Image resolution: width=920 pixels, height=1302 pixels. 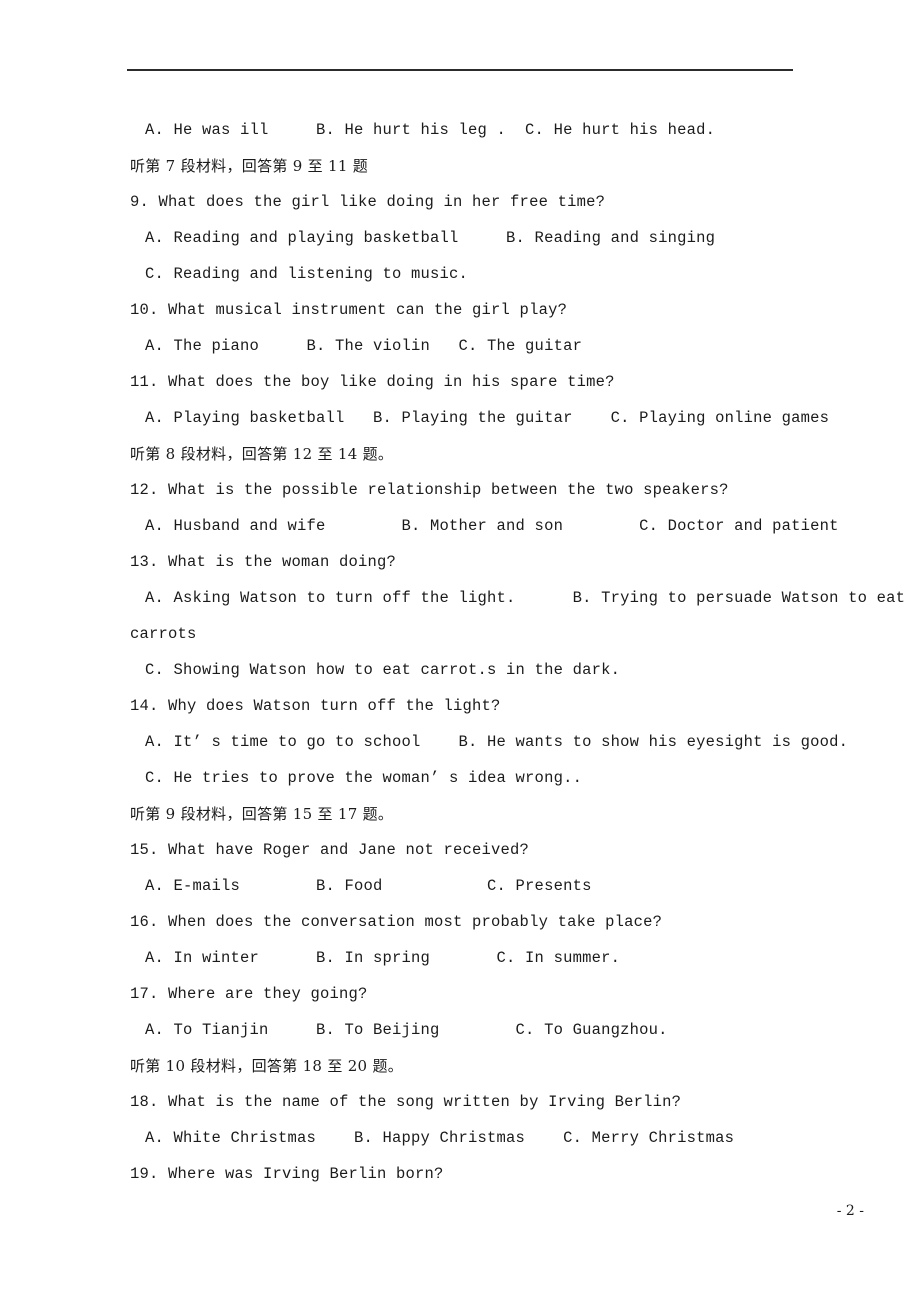 I want to click on wrapped-option-continuation: carrots, so click(x=163, y=634).